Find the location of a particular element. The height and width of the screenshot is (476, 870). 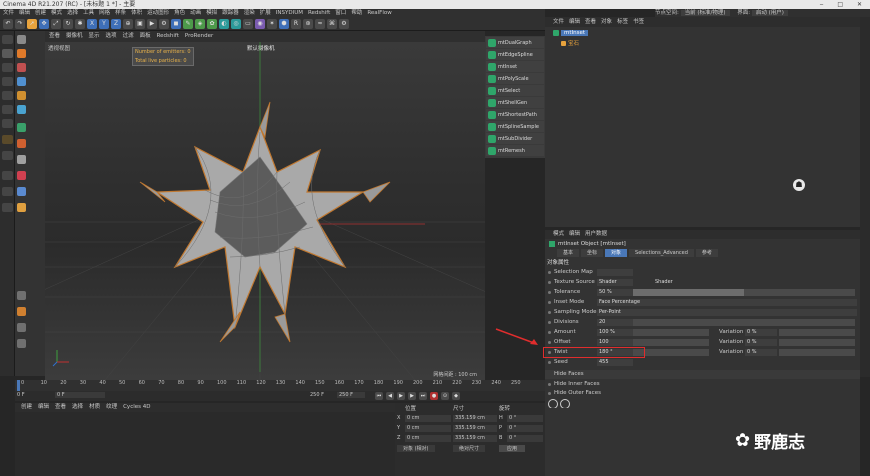

layer-icon is located at coordinates (21, 109).